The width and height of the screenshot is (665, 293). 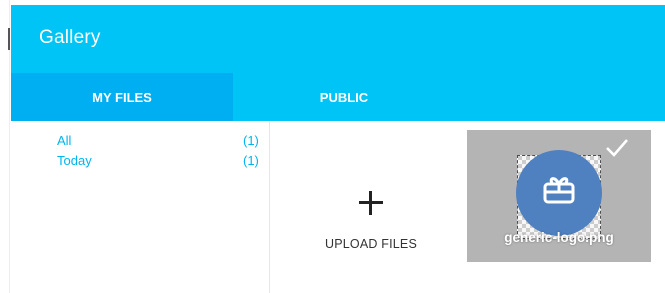 I want to click on page-title: Gallery, so click(x=70, y=37).